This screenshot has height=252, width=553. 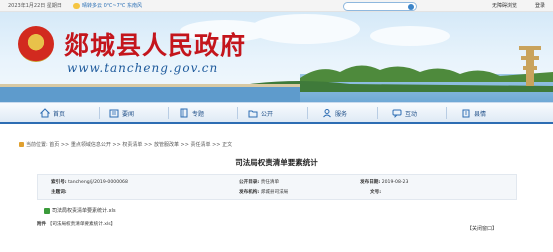 What do you see at coordinates (397, 113) in the screenshot?
I see `chat-icon` at bounding box center [397, 113].